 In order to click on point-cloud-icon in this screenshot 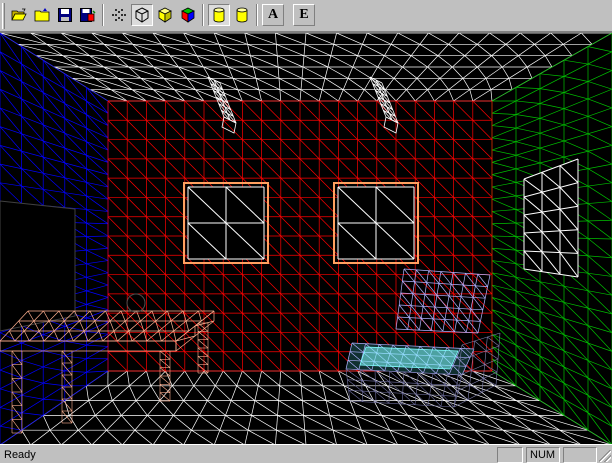, I will do `click(119, 15)`.